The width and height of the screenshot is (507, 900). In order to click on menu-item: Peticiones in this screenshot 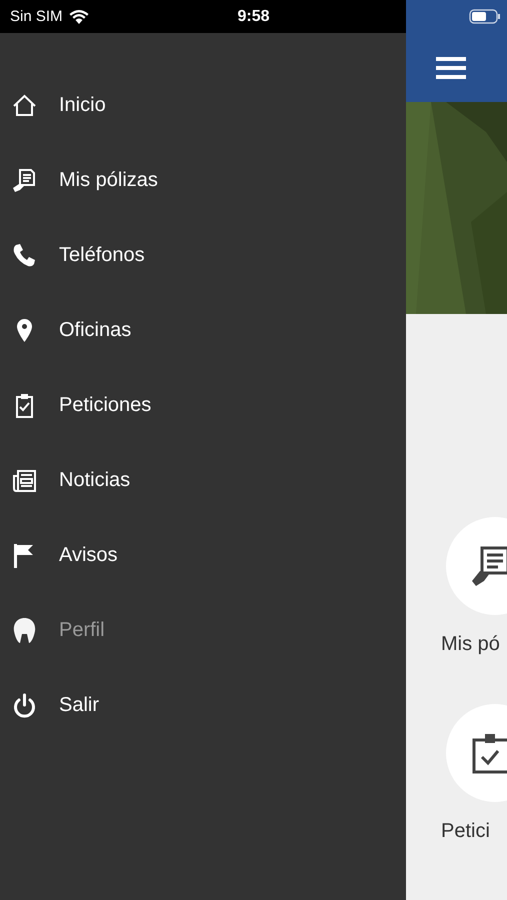, I will do `click(203, 405)`.